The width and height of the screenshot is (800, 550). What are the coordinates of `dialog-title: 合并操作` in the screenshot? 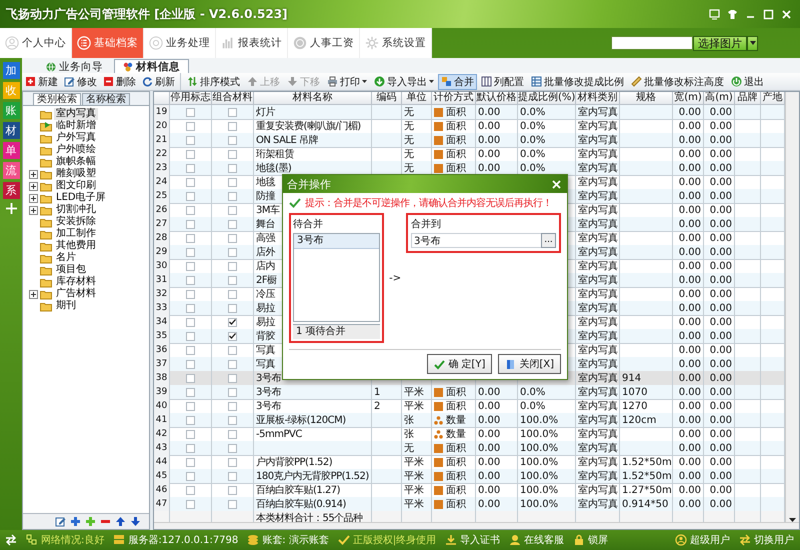 It's located at (309, 184).